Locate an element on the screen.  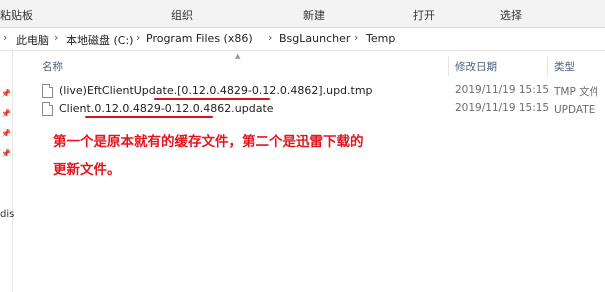
file-type: TMP 文件 is located at coordinates (577, 92).